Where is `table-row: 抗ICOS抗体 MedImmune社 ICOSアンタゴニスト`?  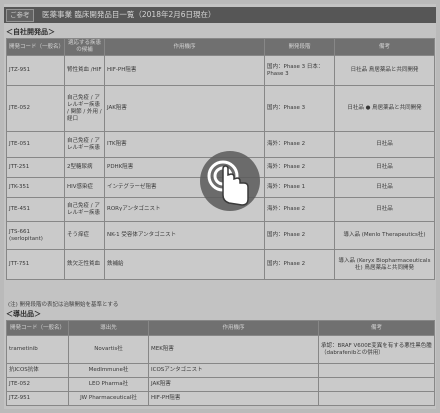 table-row: 抗ICOS抗体 MedImmune社 ICOSアンタゴニスト is located at coordinates (220, 370).